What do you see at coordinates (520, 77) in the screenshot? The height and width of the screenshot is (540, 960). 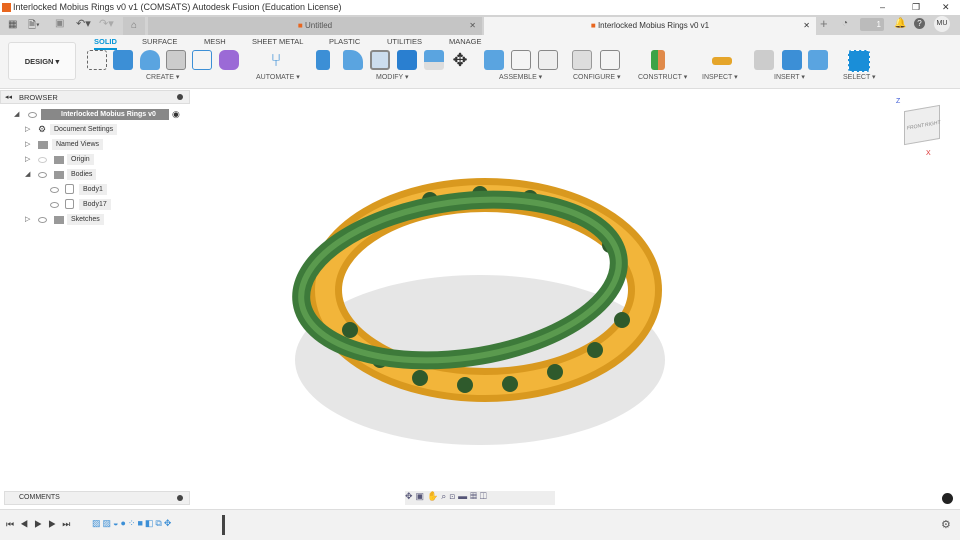 I see `group-assemble: ASSEMBLE ▾` at bounding box center [520, 77].